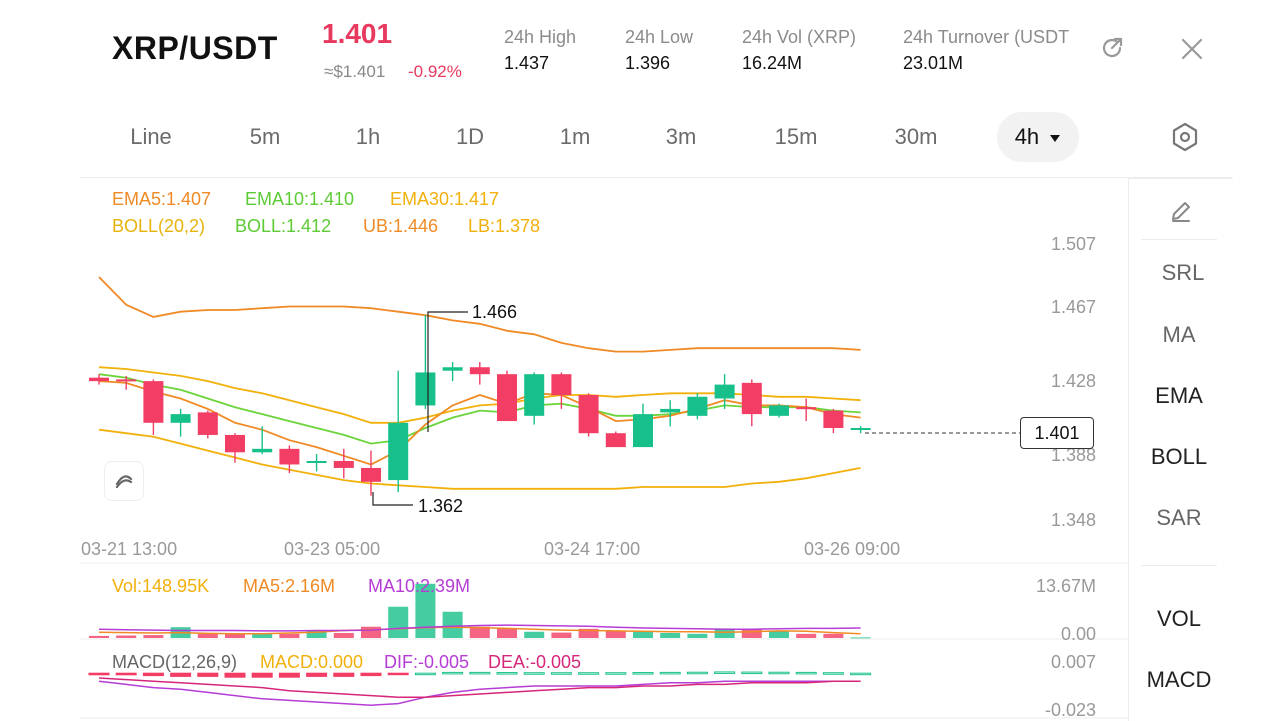 This screenshot has width=1280, height=721. What do you see at coordinates (479, 459) in the screenshot?
I see `boll-lower-band` at bounding box center [479, 459].